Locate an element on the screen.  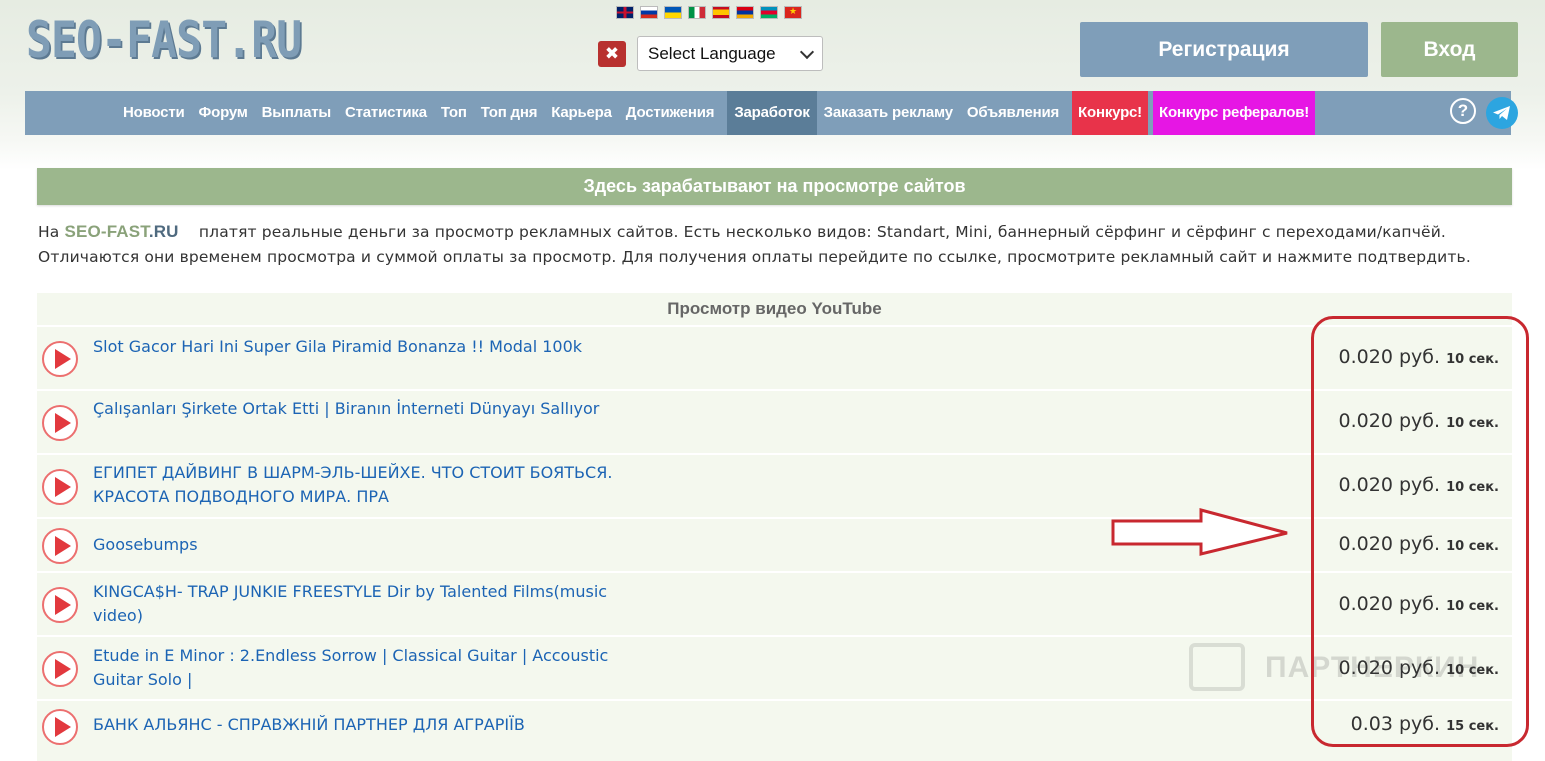
flag-gb-icon is located at coordinates (625, 12).